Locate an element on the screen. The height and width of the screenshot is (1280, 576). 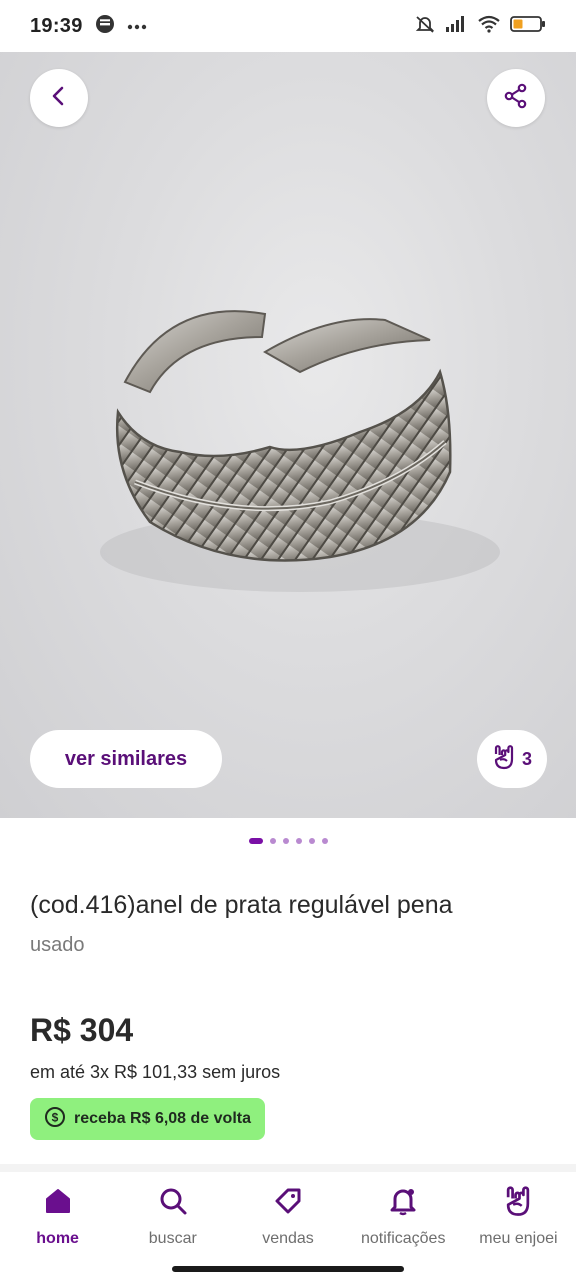
bell-off-icon is located at coordinates (425, 26).